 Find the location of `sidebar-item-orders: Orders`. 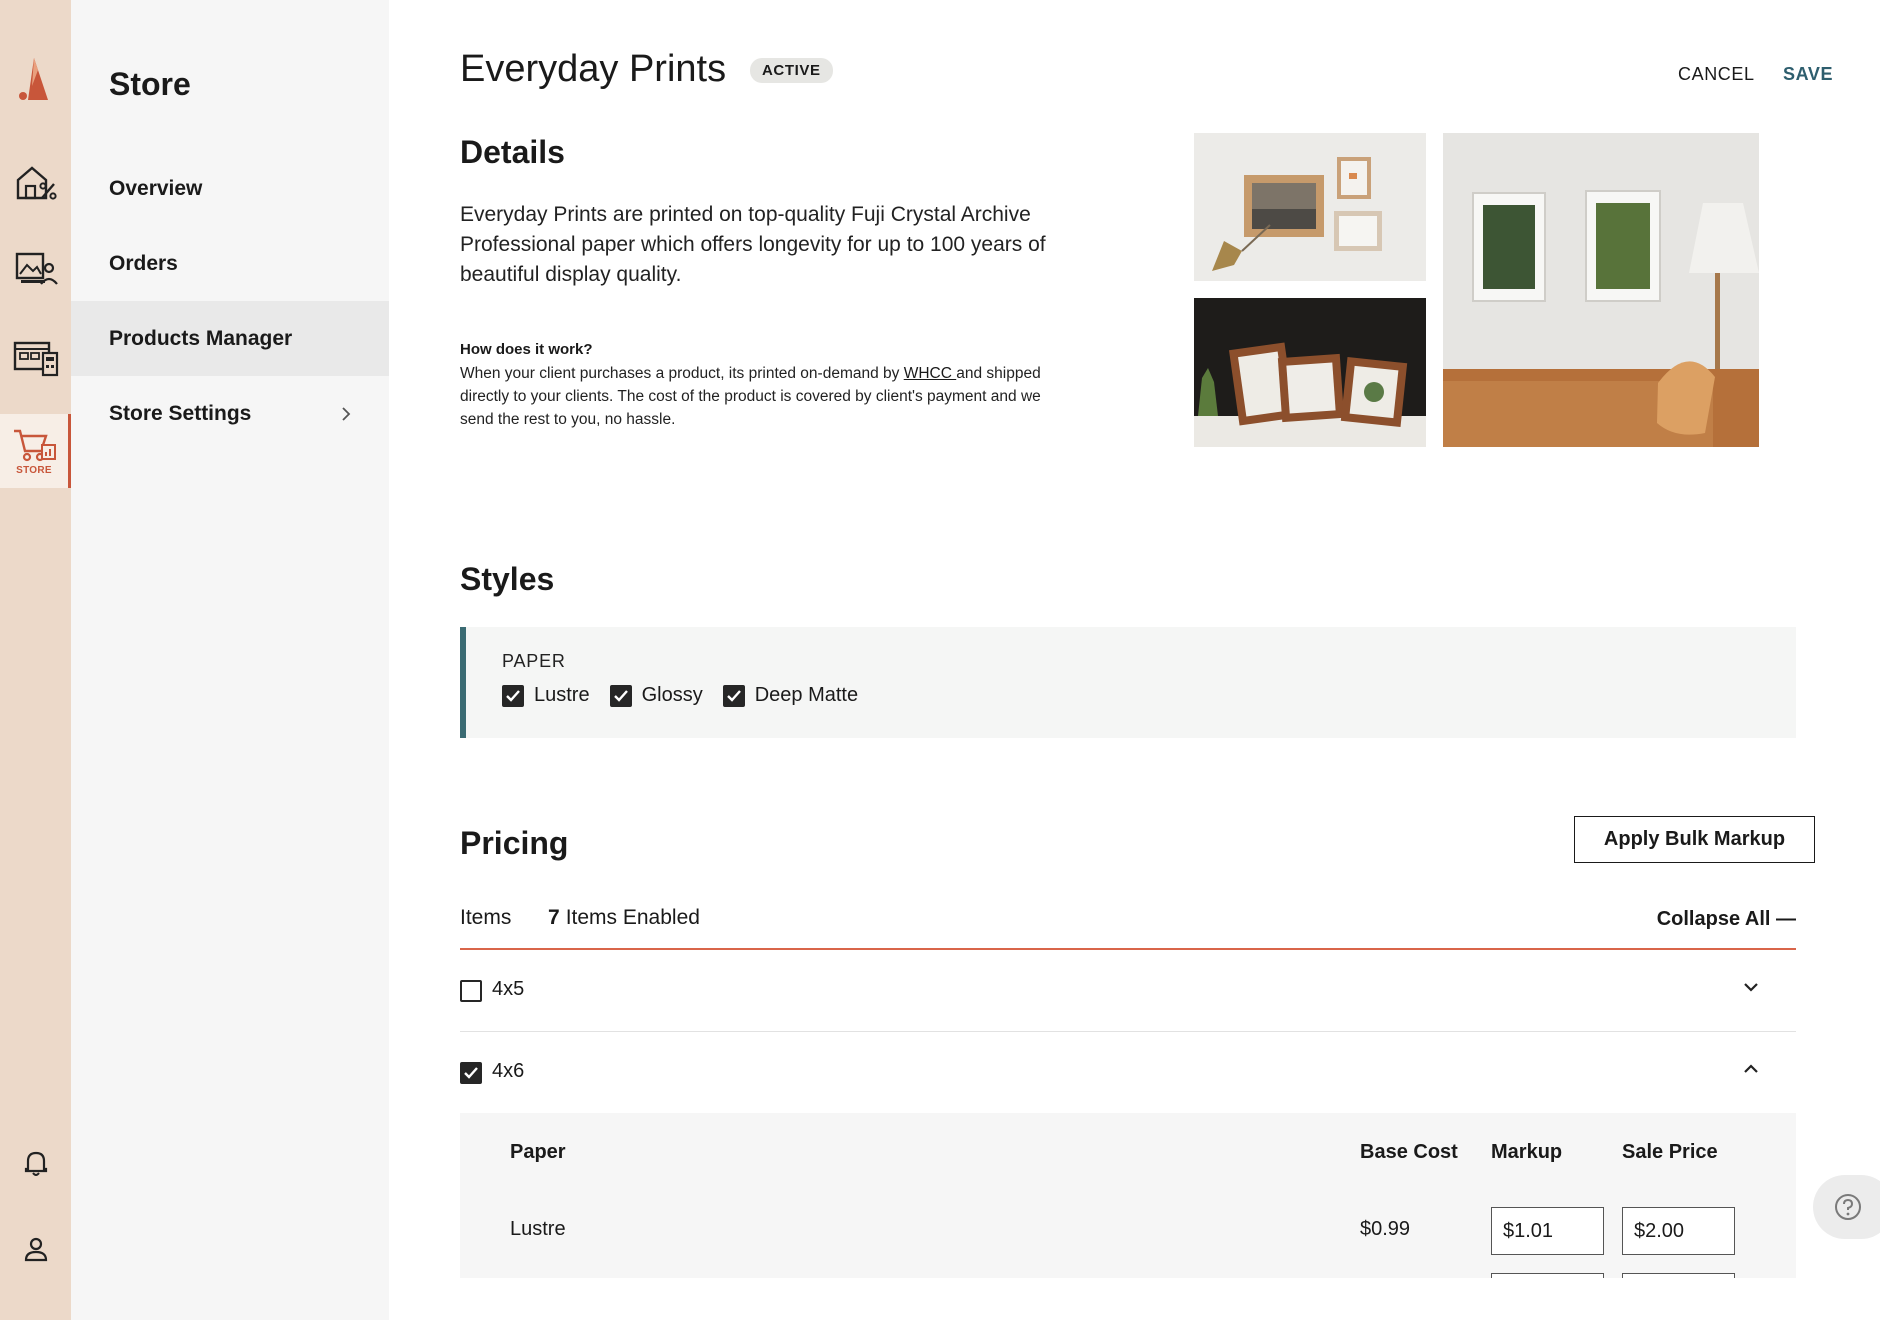

sidebar-item-orders: Orders is located at coordinates (230, 263).